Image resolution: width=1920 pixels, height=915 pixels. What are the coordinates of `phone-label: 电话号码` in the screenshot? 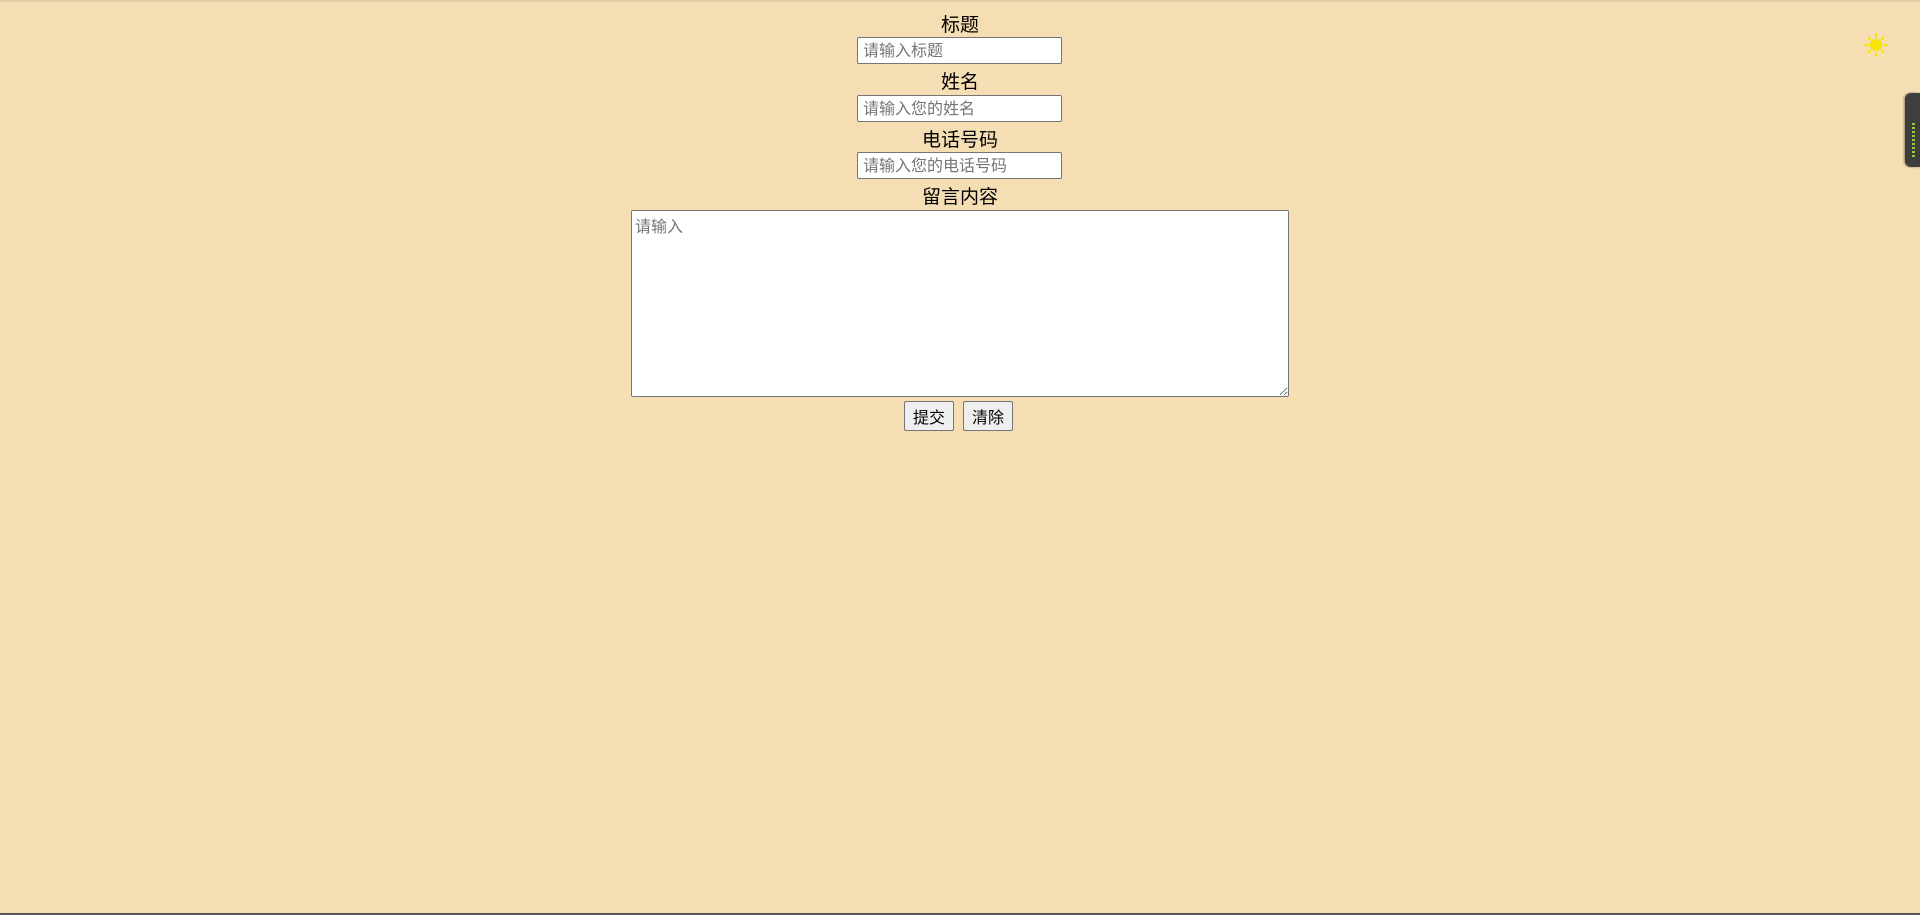 It's located at (959, 140).